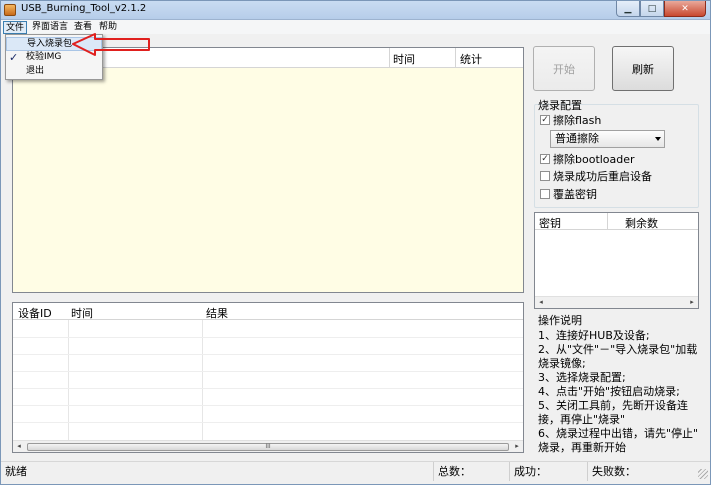  What do you see at coordinates (602, 176) in the screenshot?
I see `checkbox-label: 烧录成功后重启设备` at bounding box center [602, 176].